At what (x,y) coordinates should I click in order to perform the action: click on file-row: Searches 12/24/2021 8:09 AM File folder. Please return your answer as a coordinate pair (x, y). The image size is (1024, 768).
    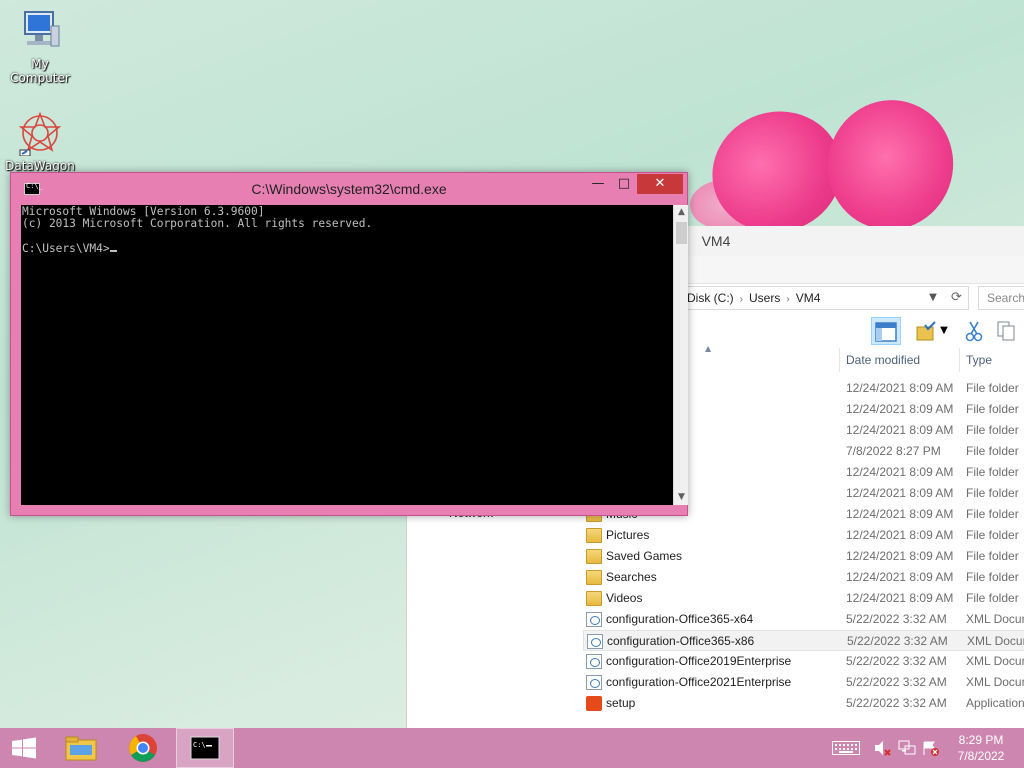
    Looking at the image, I should click on (803, 577).